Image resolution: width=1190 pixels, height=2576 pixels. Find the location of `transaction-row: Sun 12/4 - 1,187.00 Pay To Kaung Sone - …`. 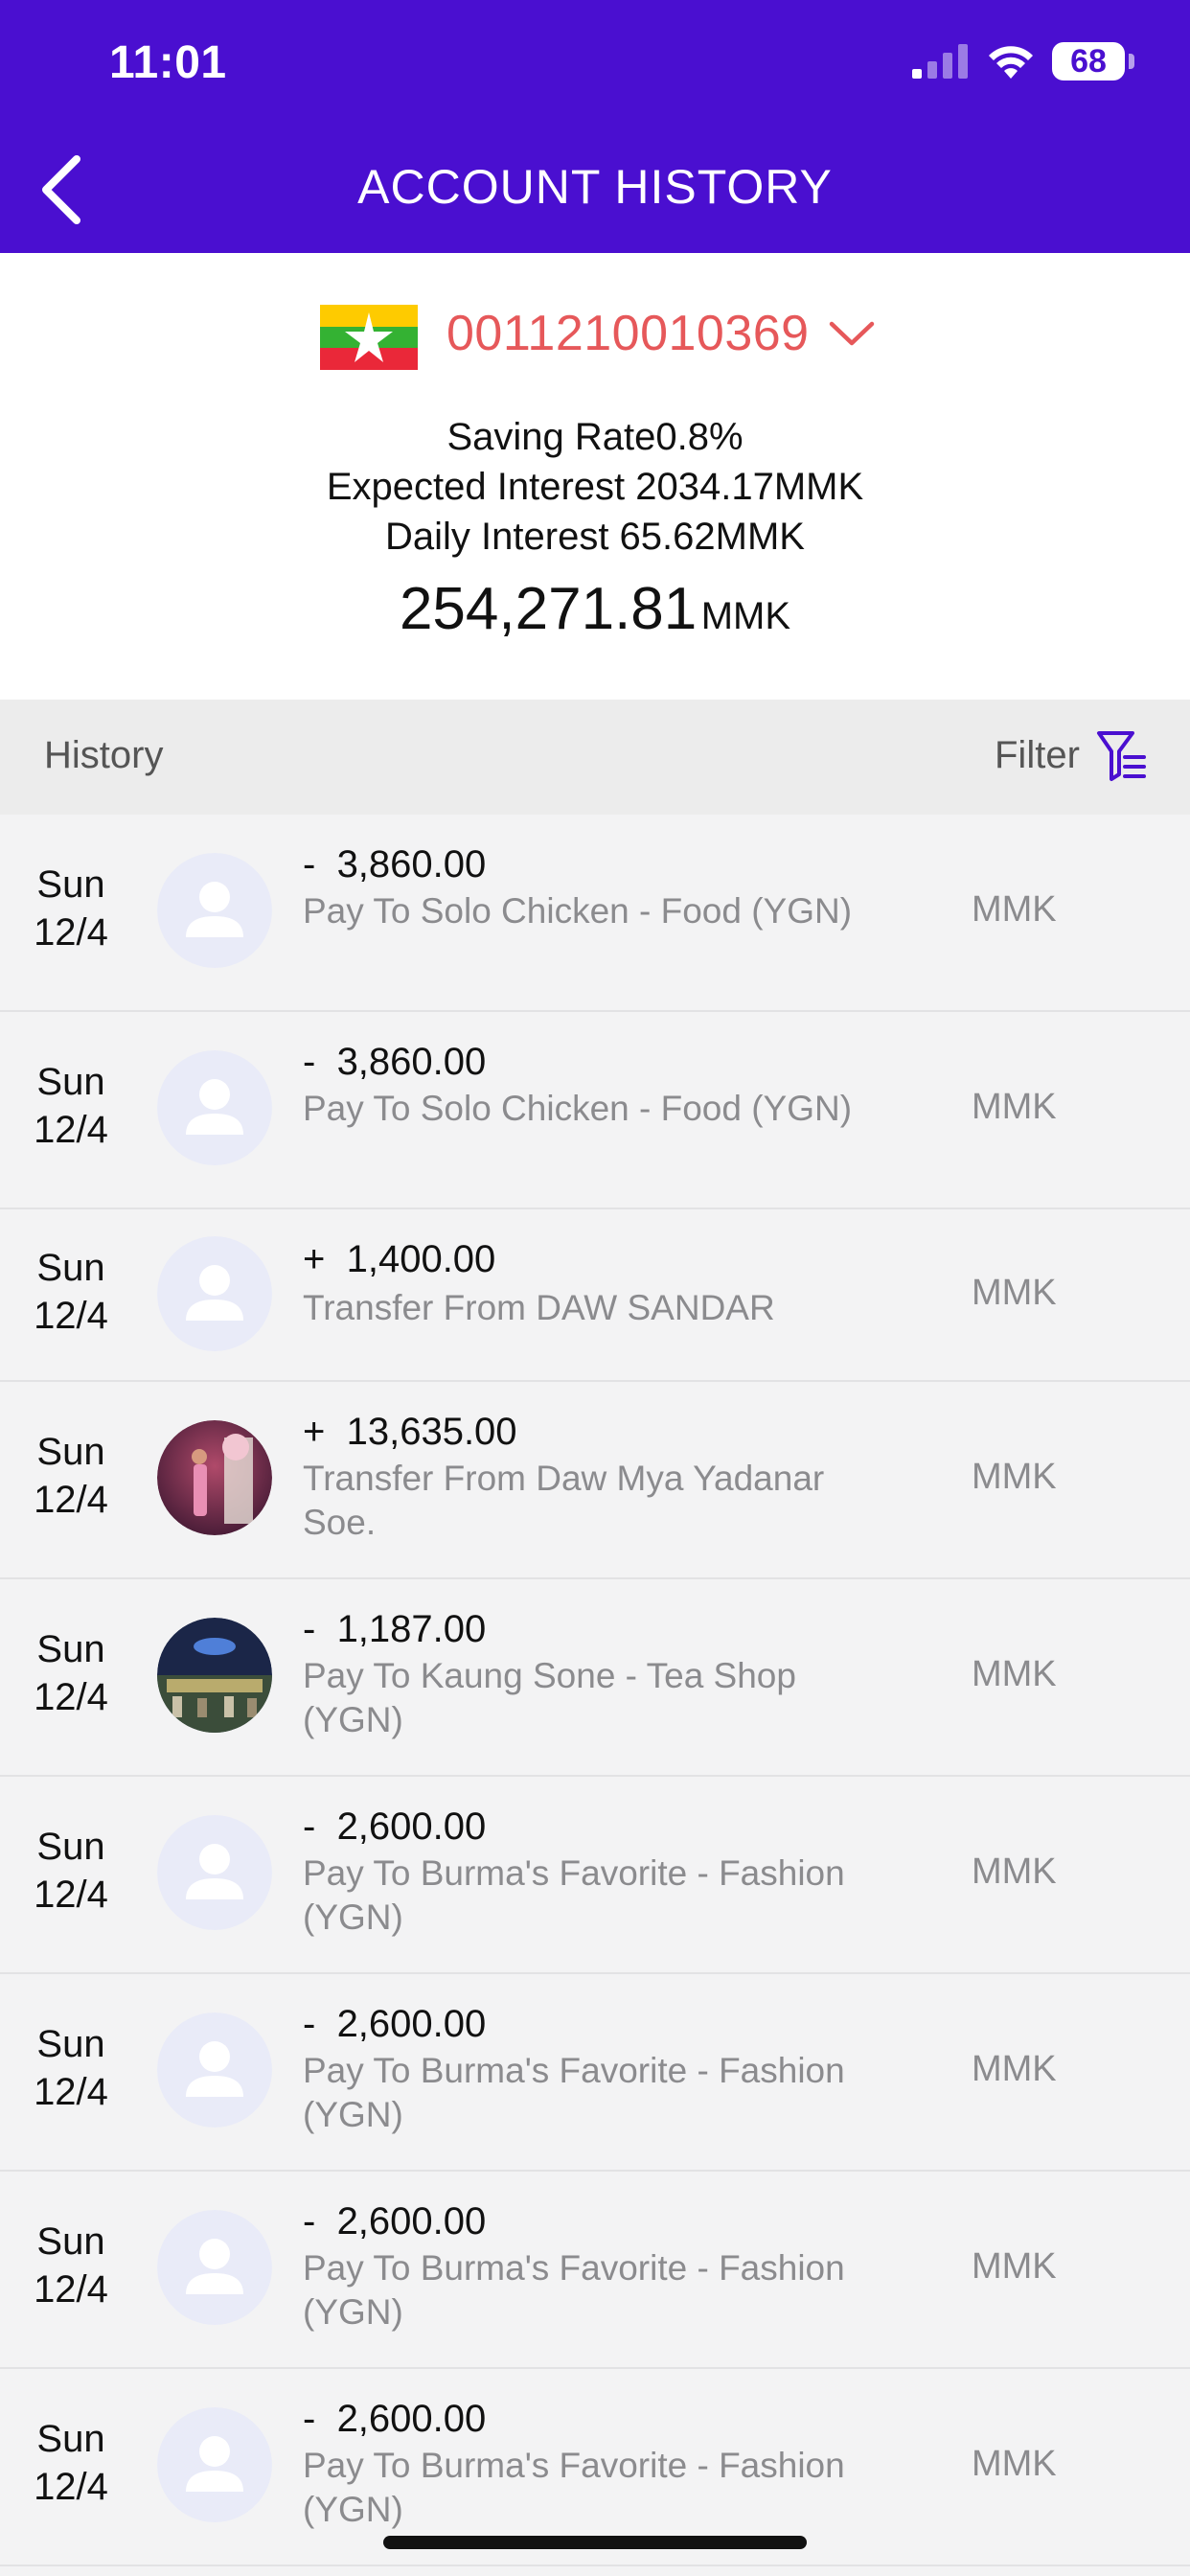

transaction-row: Sun 12/4 - 1,187.00 Pay To Kaung Sone - … is located at coordinates (595, 1678).